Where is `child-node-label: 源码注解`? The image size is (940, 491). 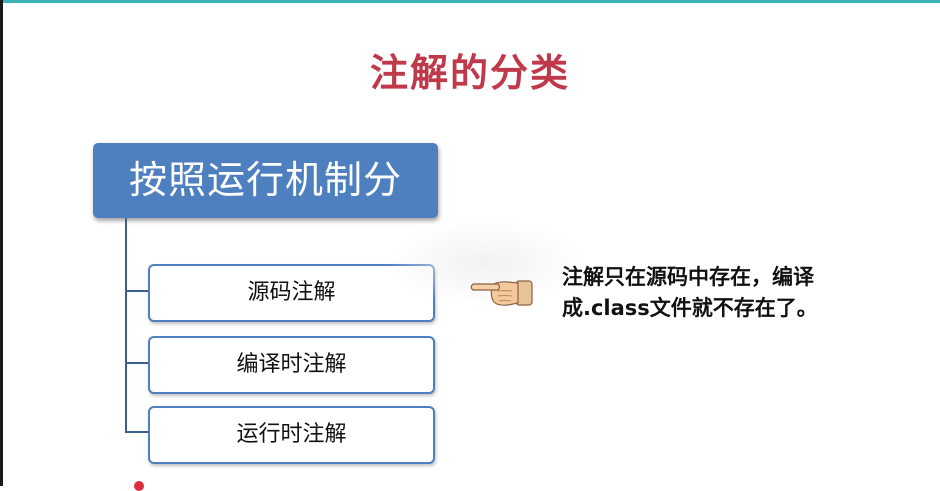 child-node-label: 源码注解 is located at coordinates (291, 292).